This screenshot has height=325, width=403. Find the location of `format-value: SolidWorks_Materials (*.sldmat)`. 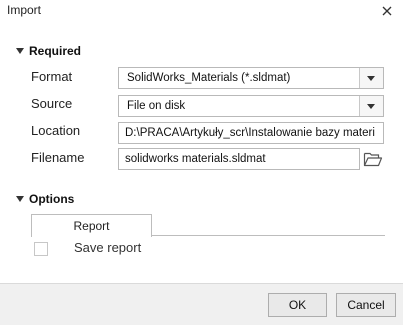

format-value: SolidWorks_Materials (*.sldmat) is located at coordinates (209, 78).